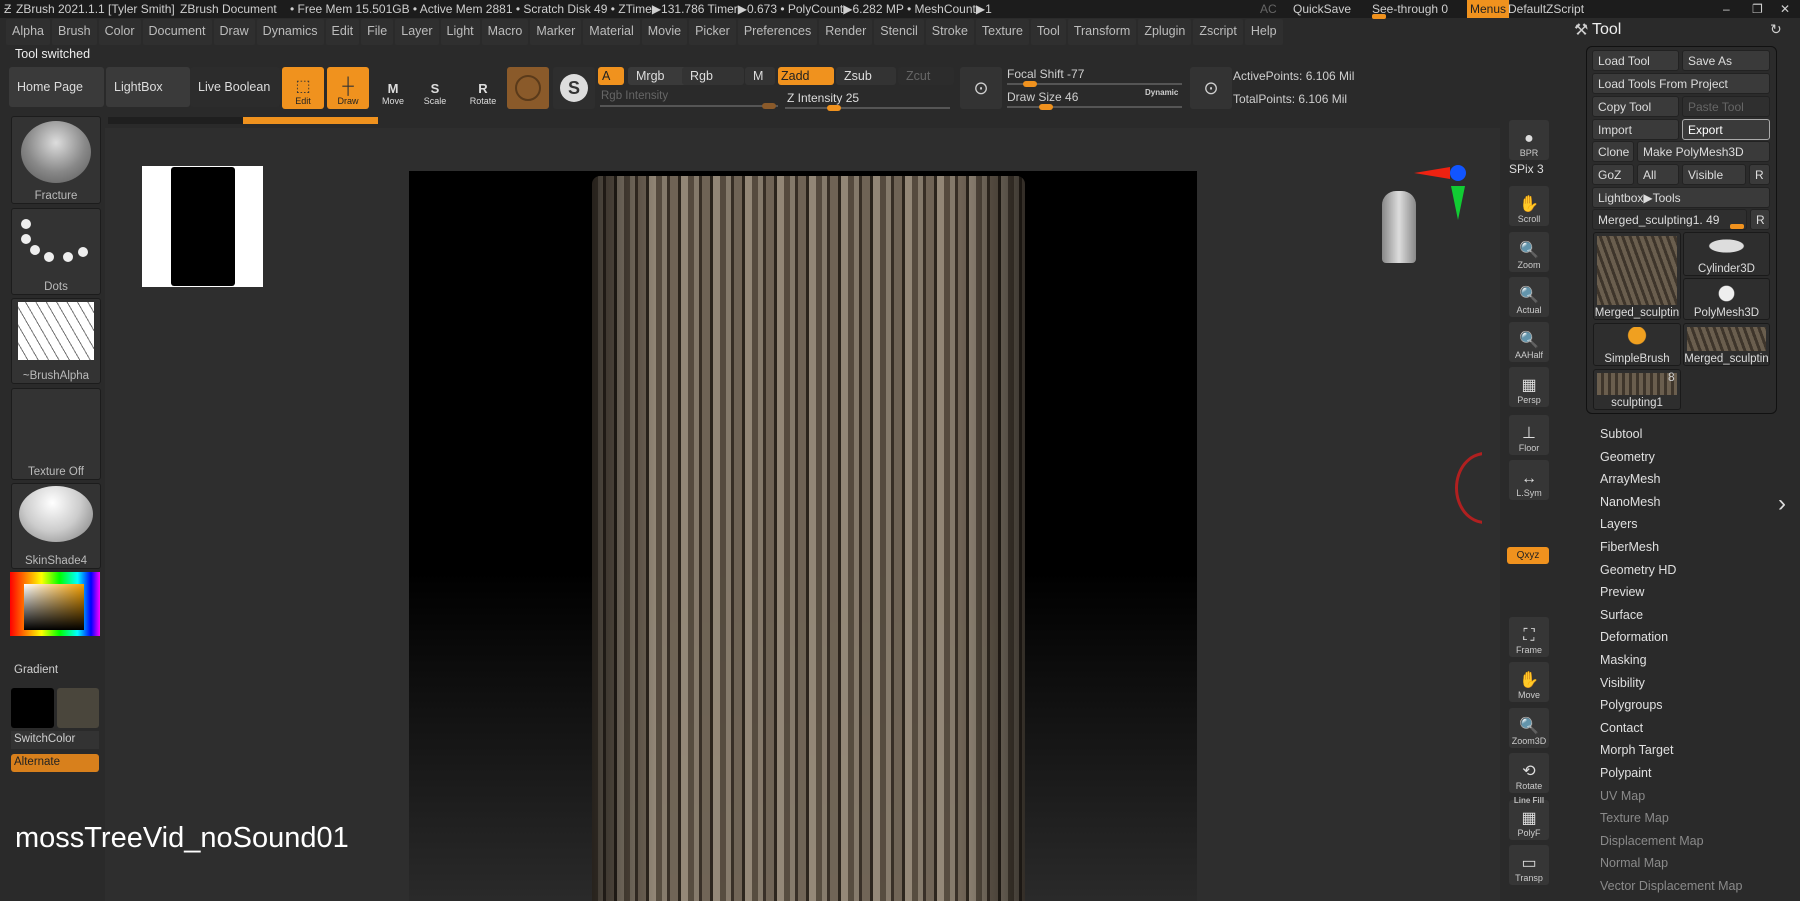 The image size is (1800, 901). I want to click on tool-slider-knob, so click(1737, 226).